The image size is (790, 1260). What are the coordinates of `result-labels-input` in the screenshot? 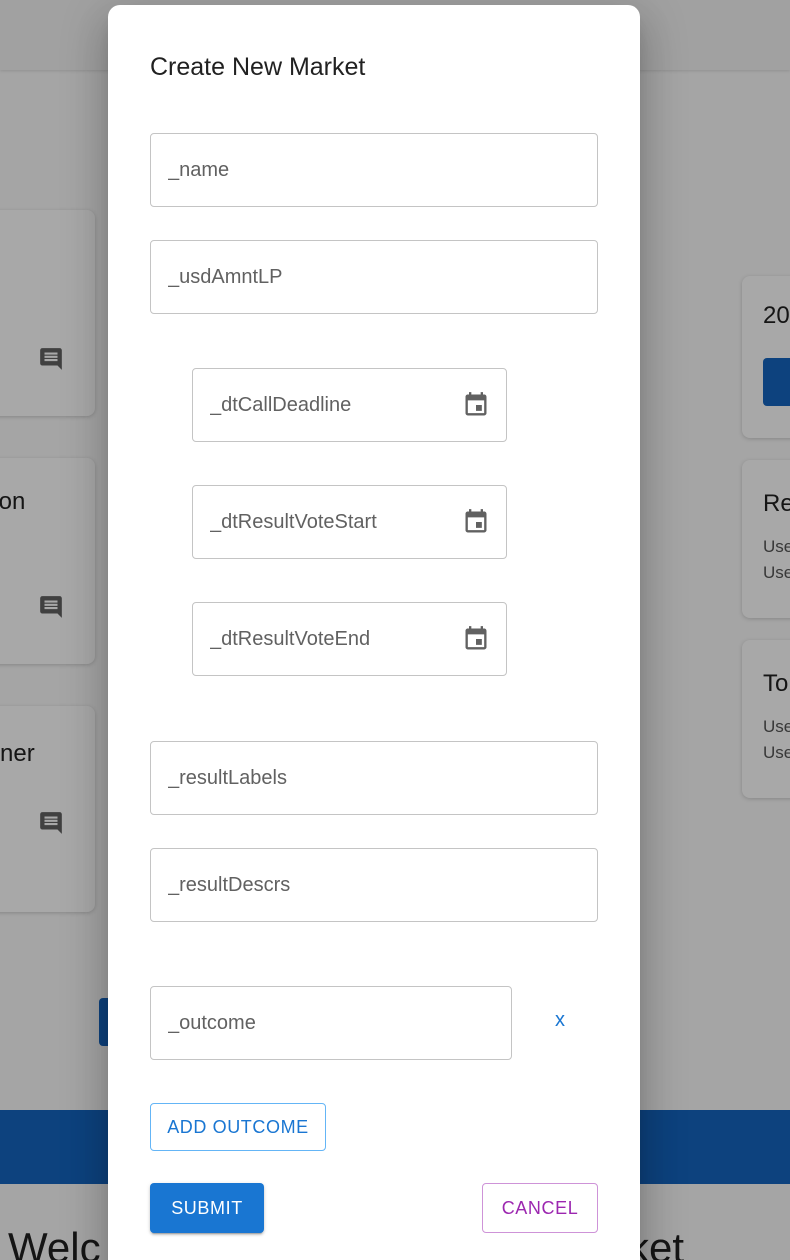 It's located at (376, 778).